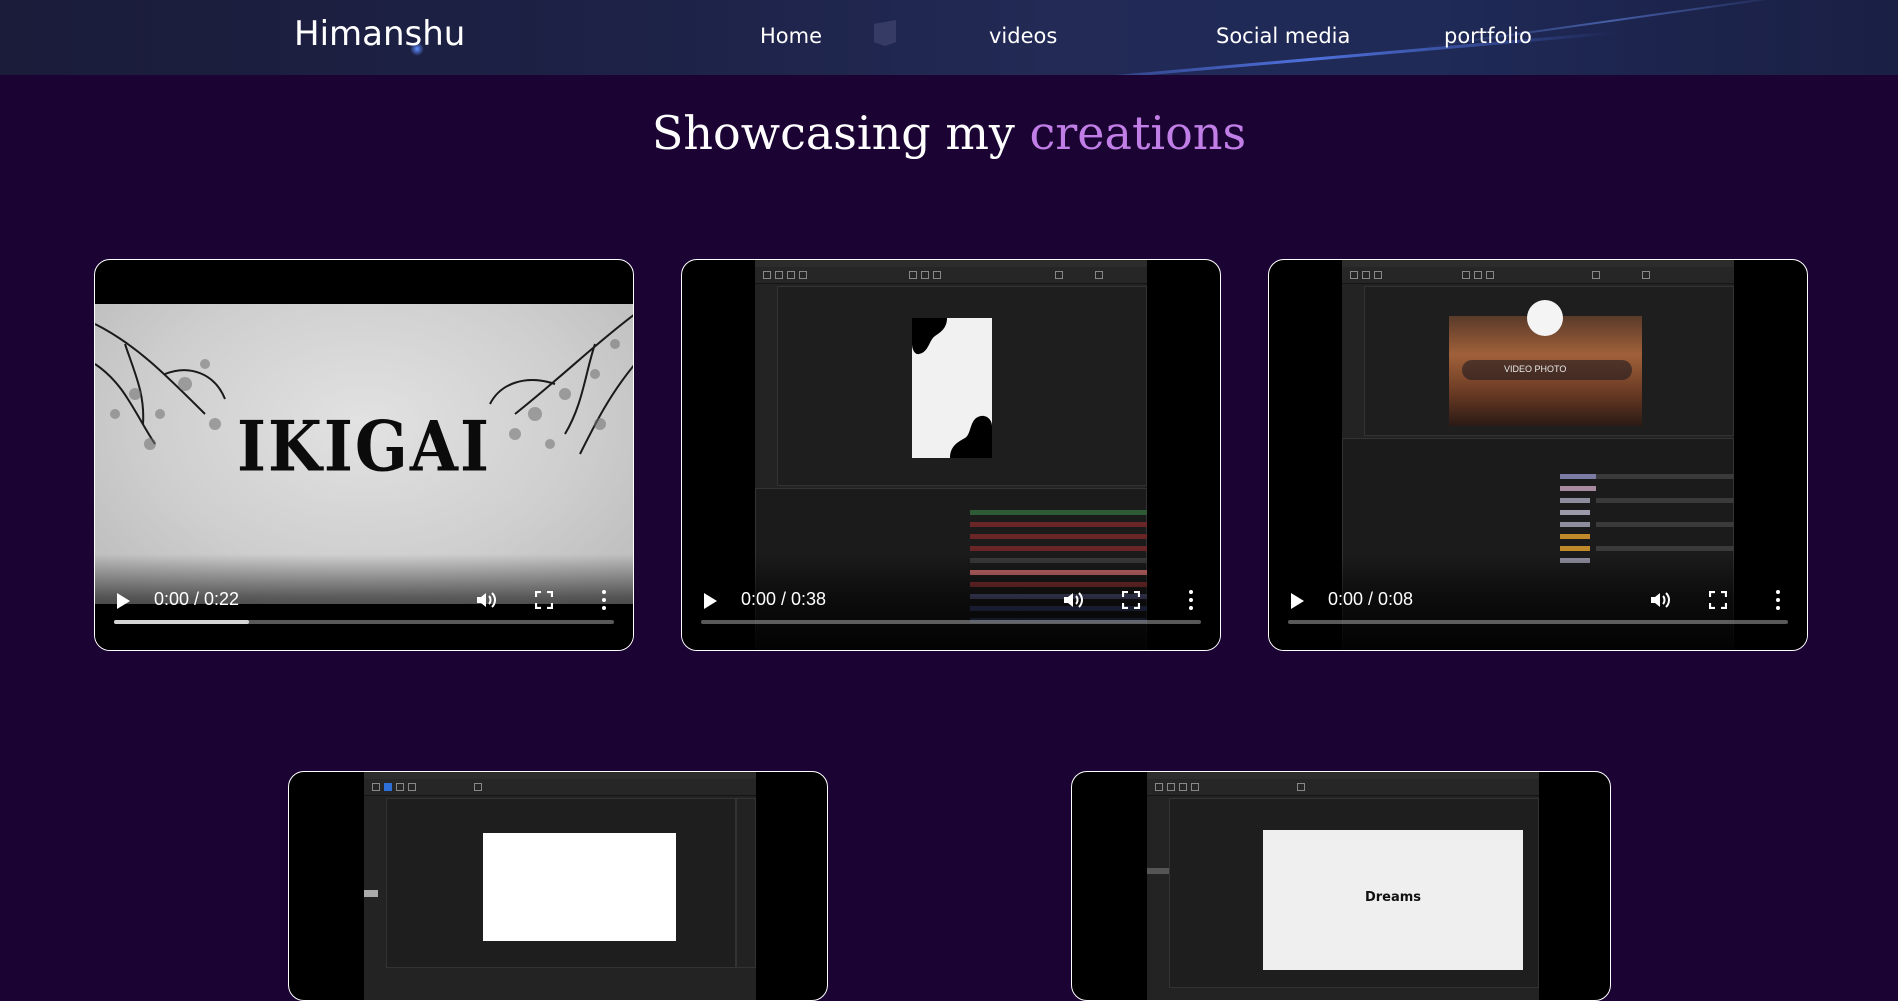 The height and width of the screenshot is (1001, 1898). Describe the element at coordinates (1545, 318) in the screenshot. I see `white-circle-shape` at that location.